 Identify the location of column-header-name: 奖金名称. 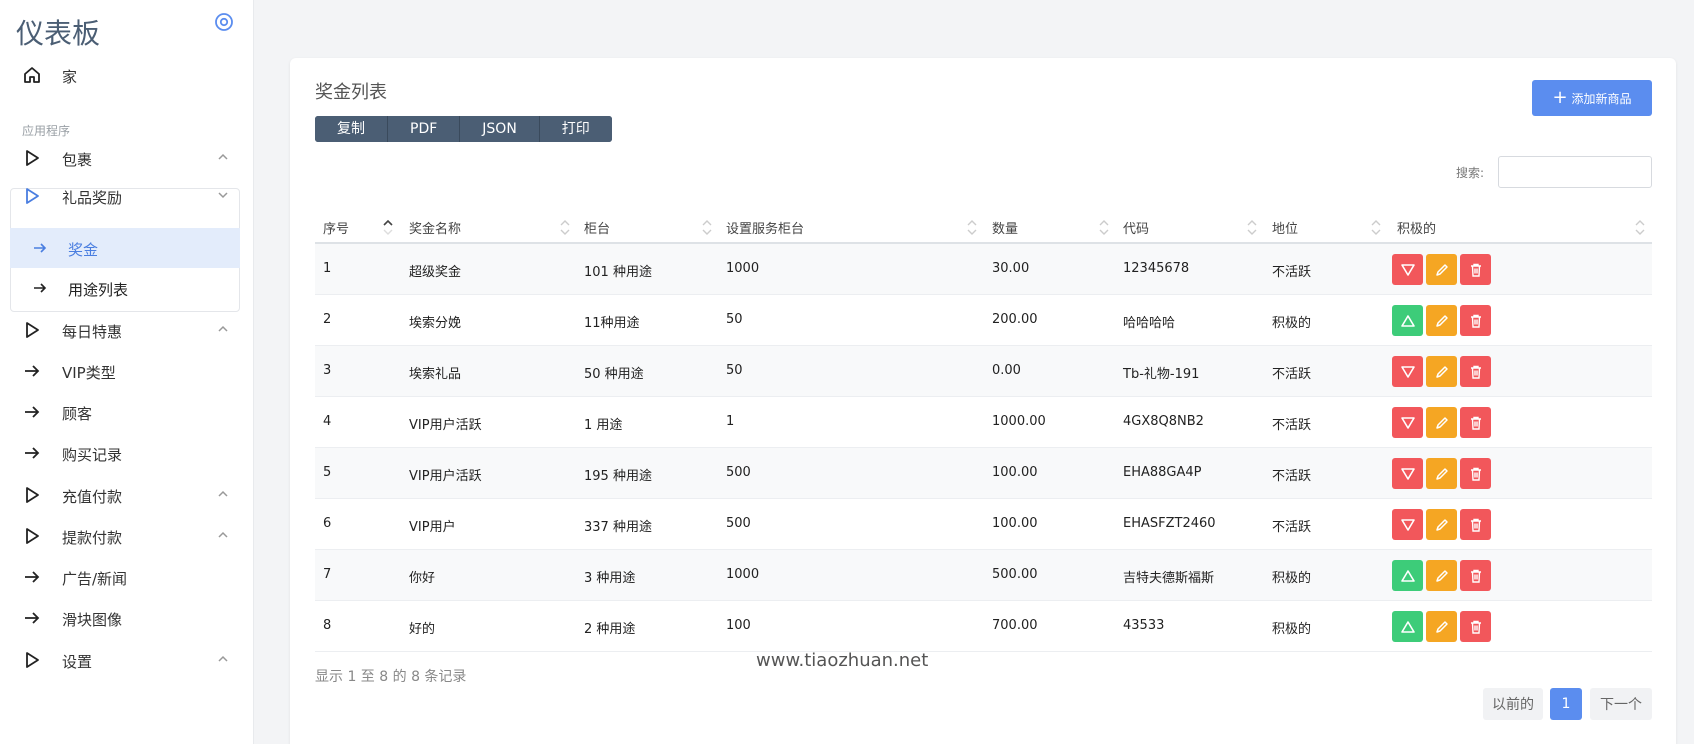
(435, 227).